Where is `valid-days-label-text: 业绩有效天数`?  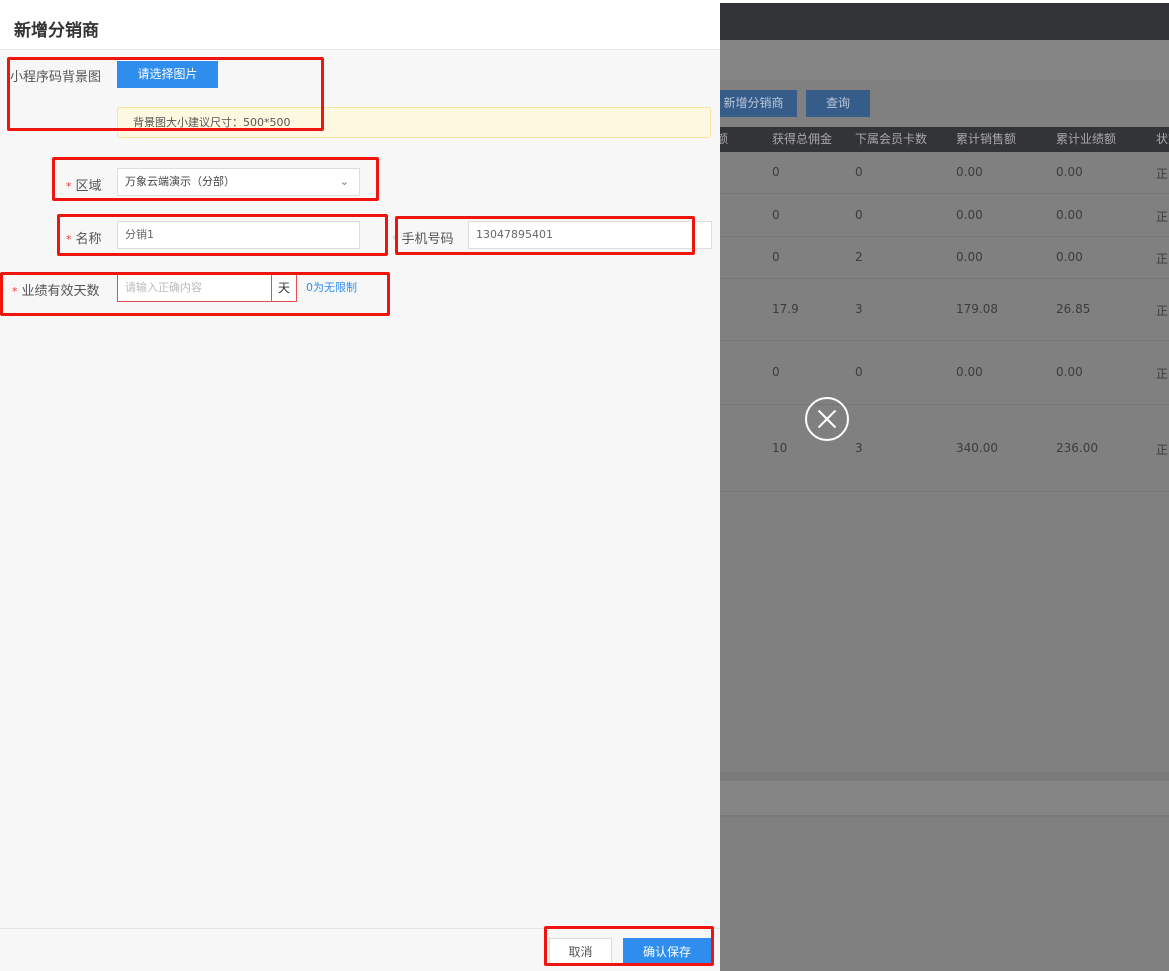 valid-days-label-text: 业绩有效天数 is located at coordinates (60, 291).